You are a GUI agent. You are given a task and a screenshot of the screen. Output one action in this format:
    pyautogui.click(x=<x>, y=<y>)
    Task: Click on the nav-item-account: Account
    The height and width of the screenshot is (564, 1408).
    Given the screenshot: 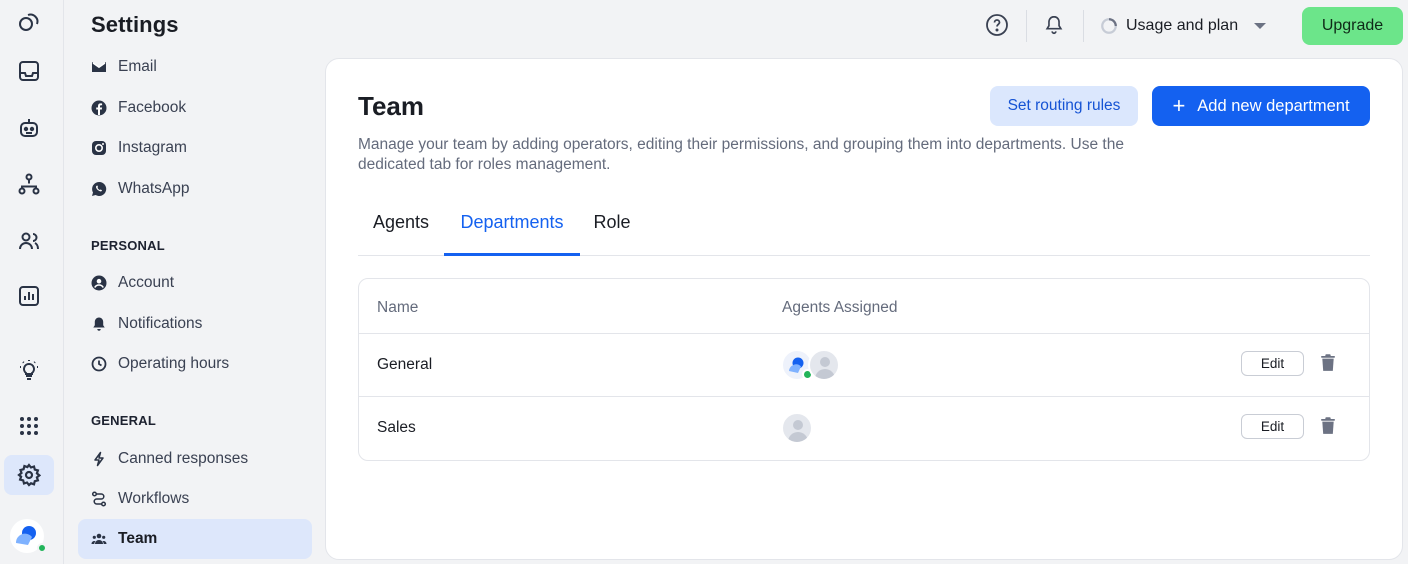 What is the action you would take?
    pyautogui.click(x=195, y=283)
    